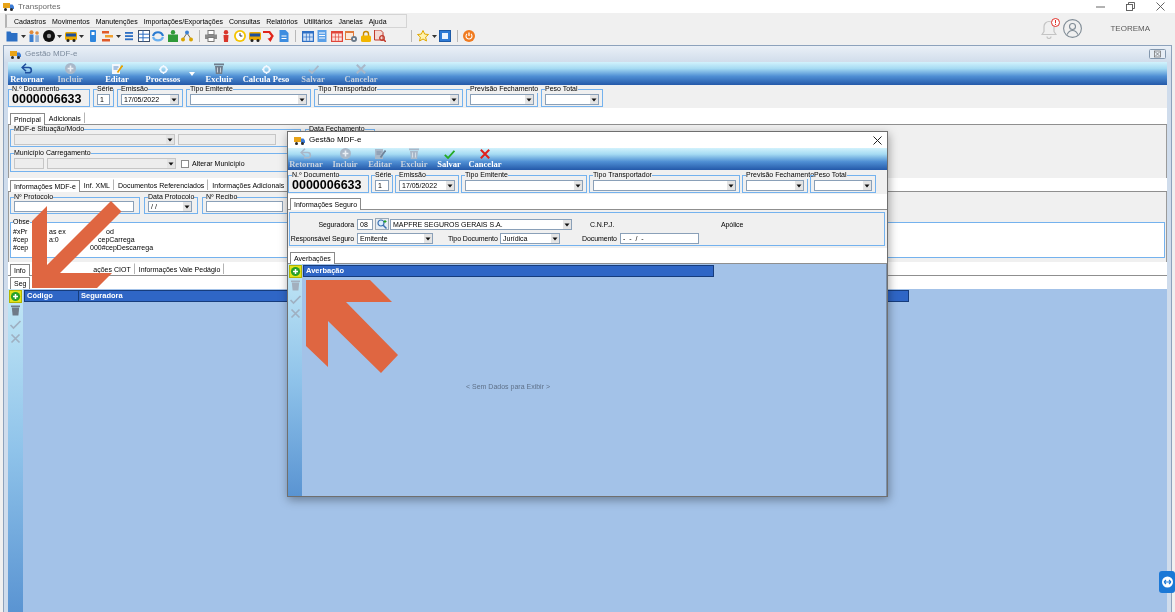  I want to click on toolbar-button: Excluir, so click(219, 73).